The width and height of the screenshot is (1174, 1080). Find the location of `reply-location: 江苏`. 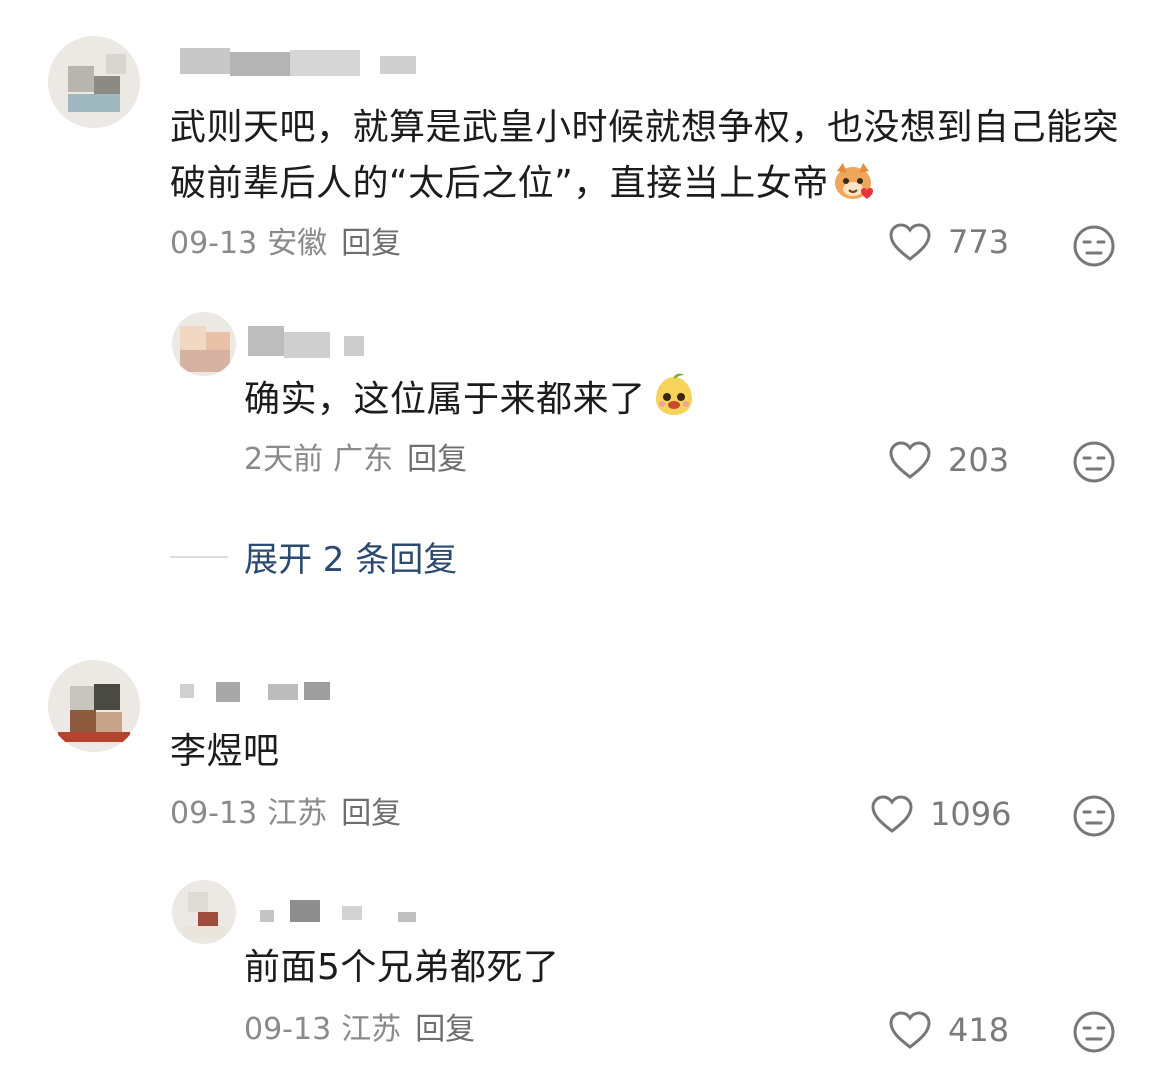

reply-location: 江苏 is located at coordinates (371, 1029).